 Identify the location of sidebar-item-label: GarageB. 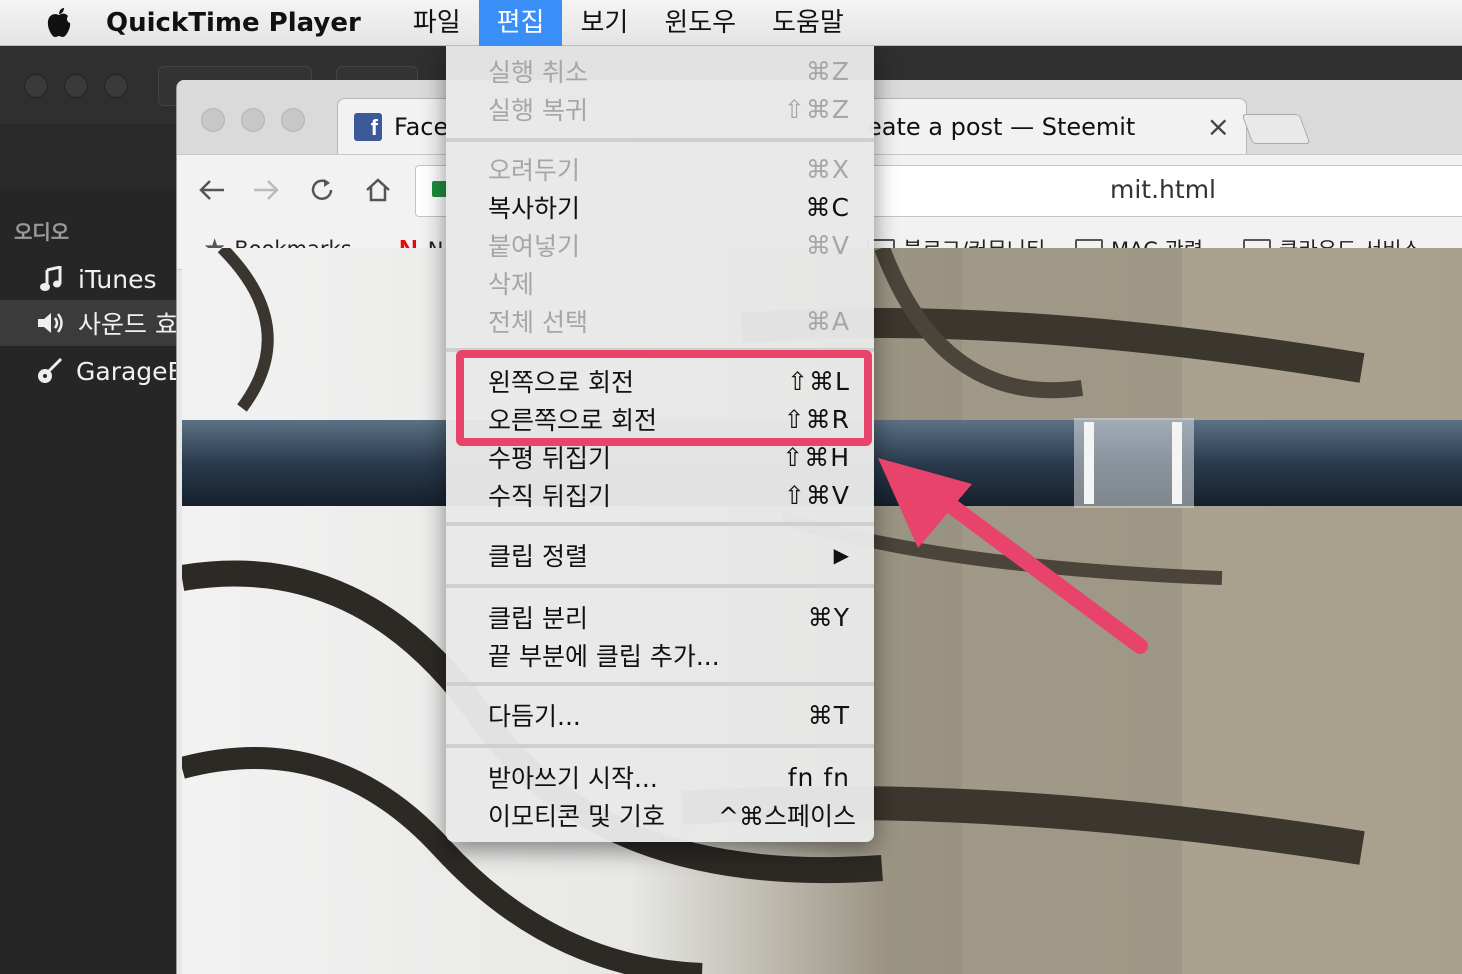
(128, 371).